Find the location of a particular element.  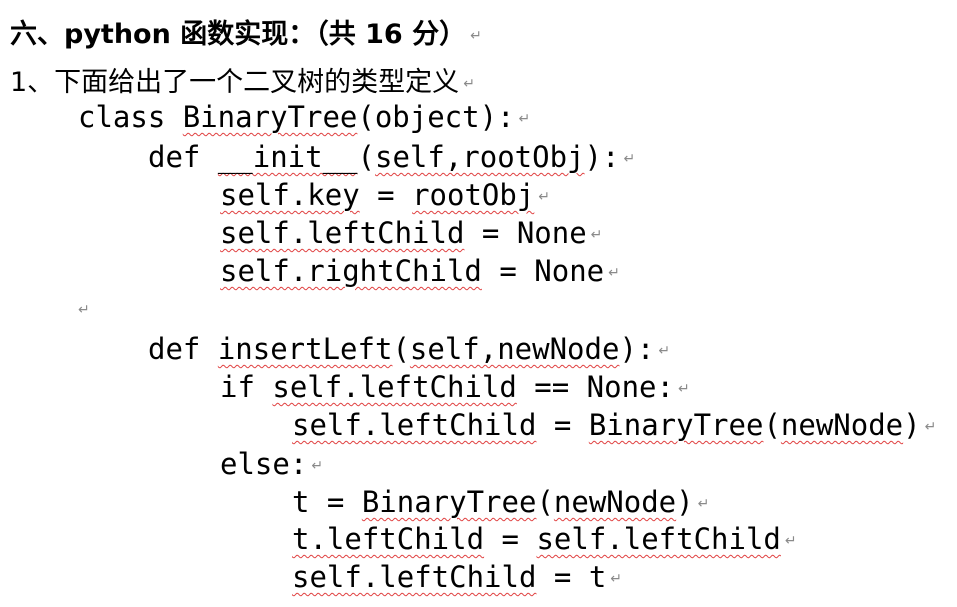

code-line: self.key = rootObj ↵ is located at coordinates (385, 196).